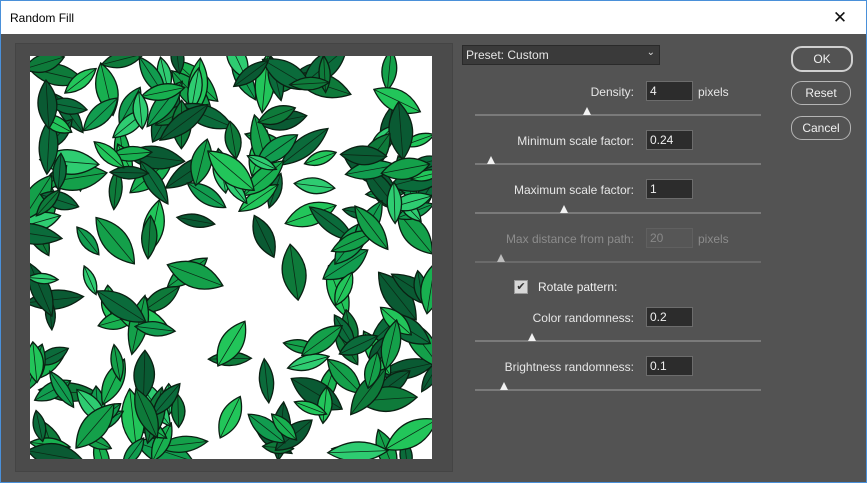  Describe the element at coordinates (618, 213) in the screenshot. I see `max-scale-slider` at that location.